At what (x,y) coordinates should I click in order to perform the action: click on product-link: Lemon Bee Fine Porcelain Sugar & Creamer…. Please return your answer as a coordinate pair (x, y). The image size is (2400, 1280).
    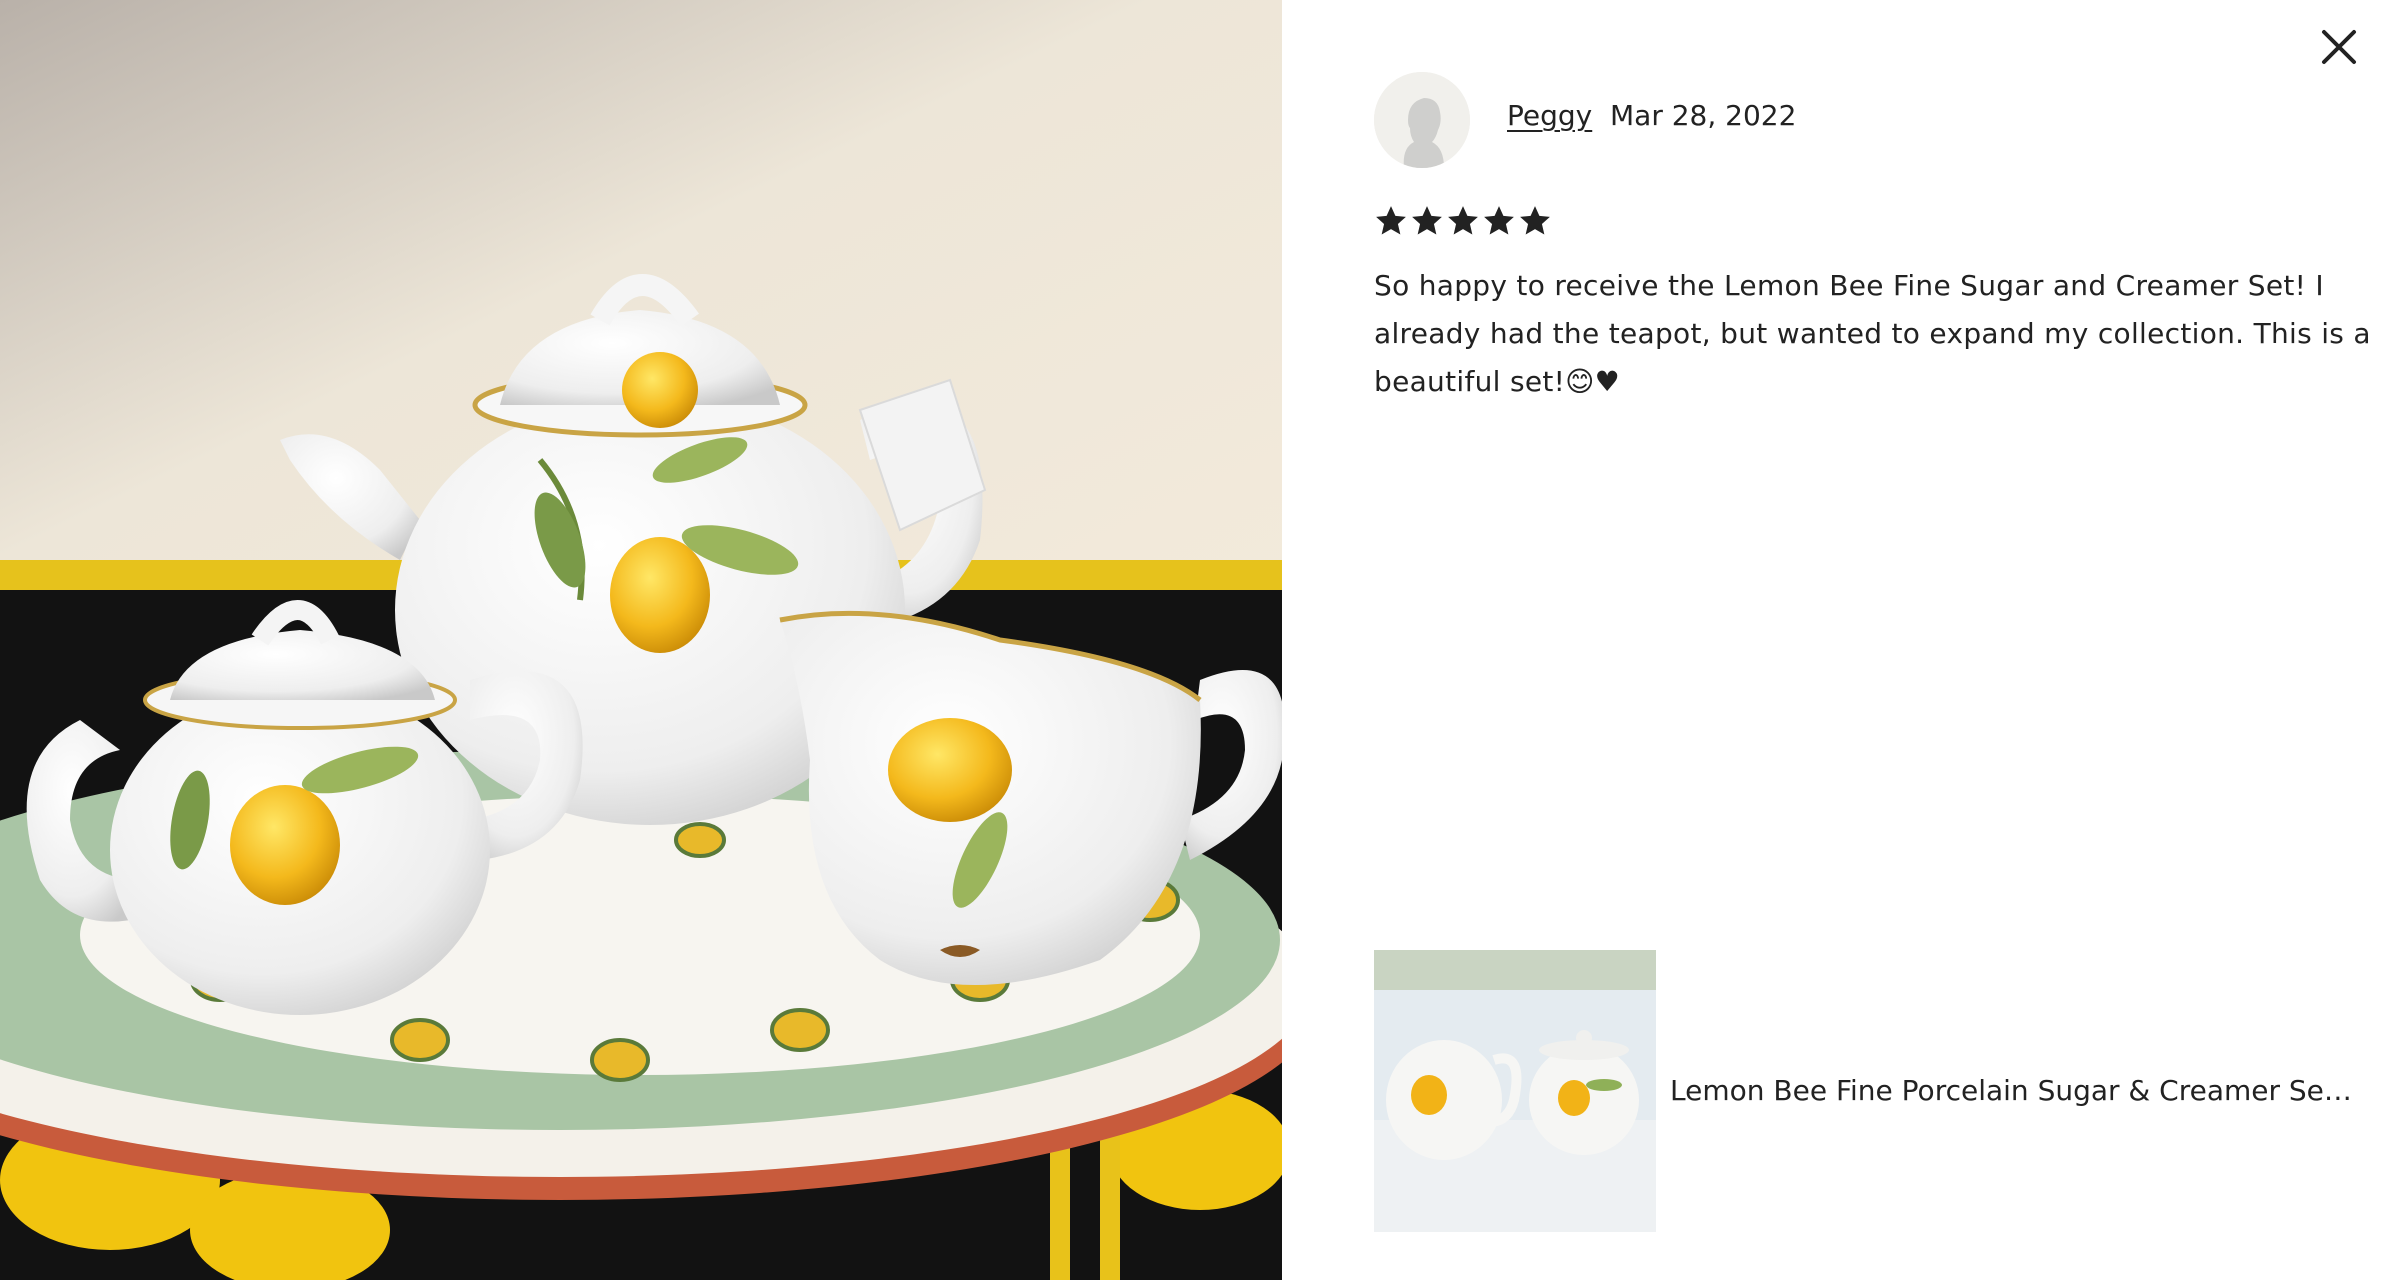
    Looking at the image, I should click on (1869, 1091).